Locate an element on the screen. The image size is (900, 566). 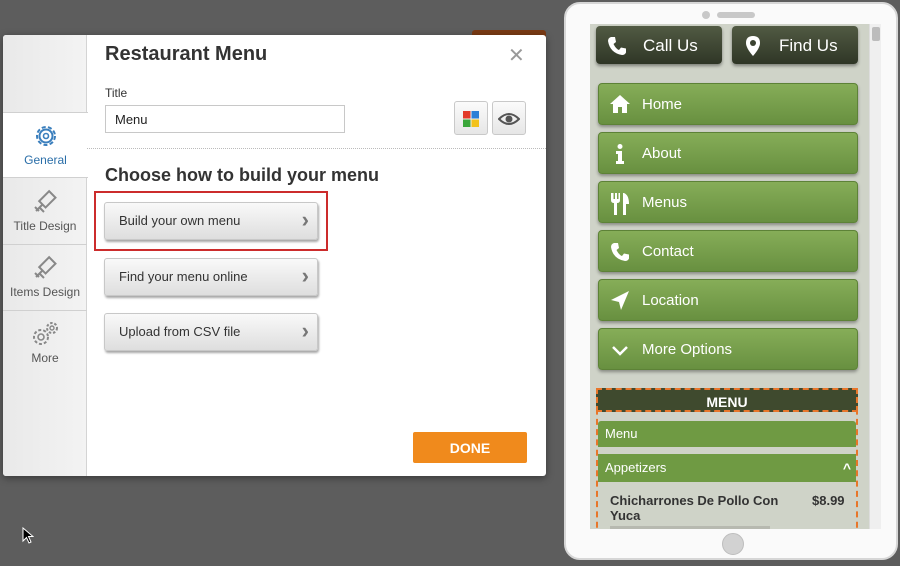
tab-more: More is located at coordinates (45, 344).